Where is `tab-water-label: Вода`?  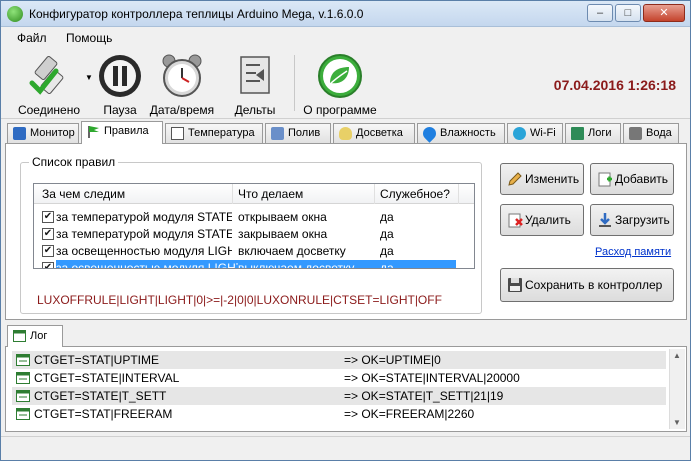 tab-water-label: Вода is located at coordinates (659, 133).